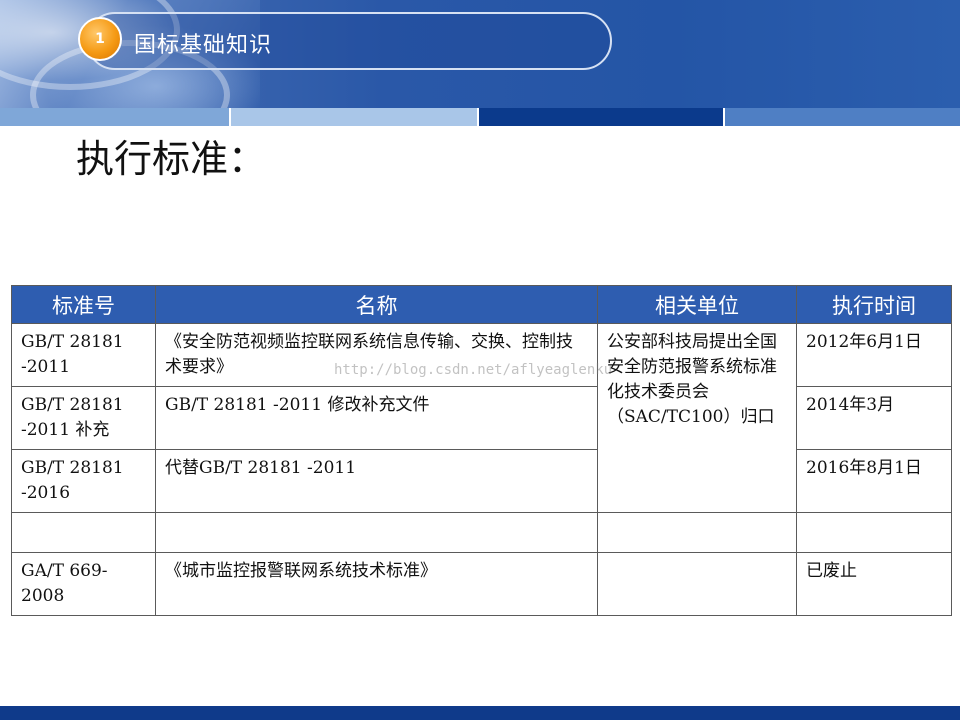 Image resolution: width=960 pixels, height=720 pixels. Describe the element at coordinates (83, 304) in the screenshot. I see `column-header-standard-number: 标准号` at that location.